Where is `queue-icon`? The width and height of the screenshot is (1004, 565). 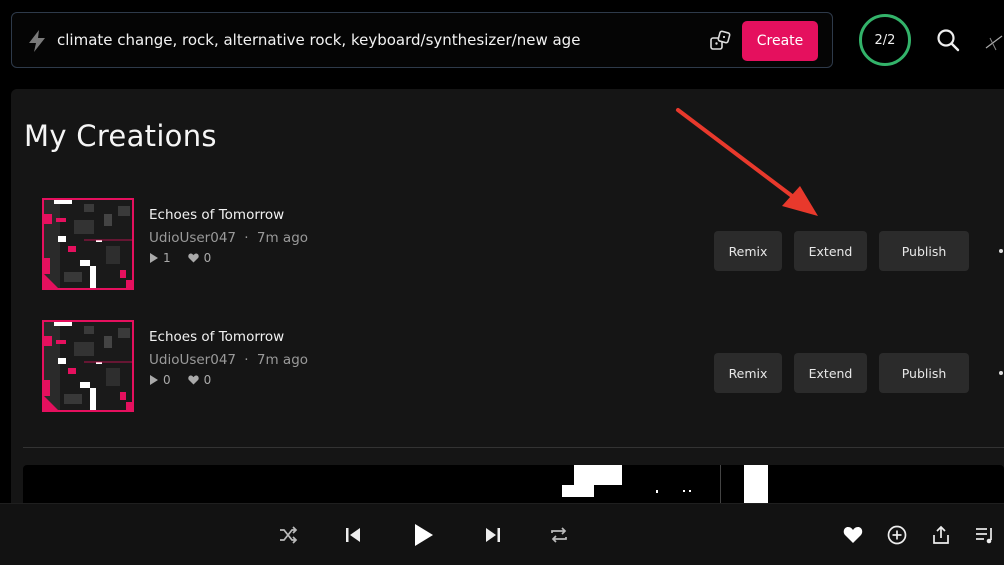 queue-icon is located at coordinates (985, 535).